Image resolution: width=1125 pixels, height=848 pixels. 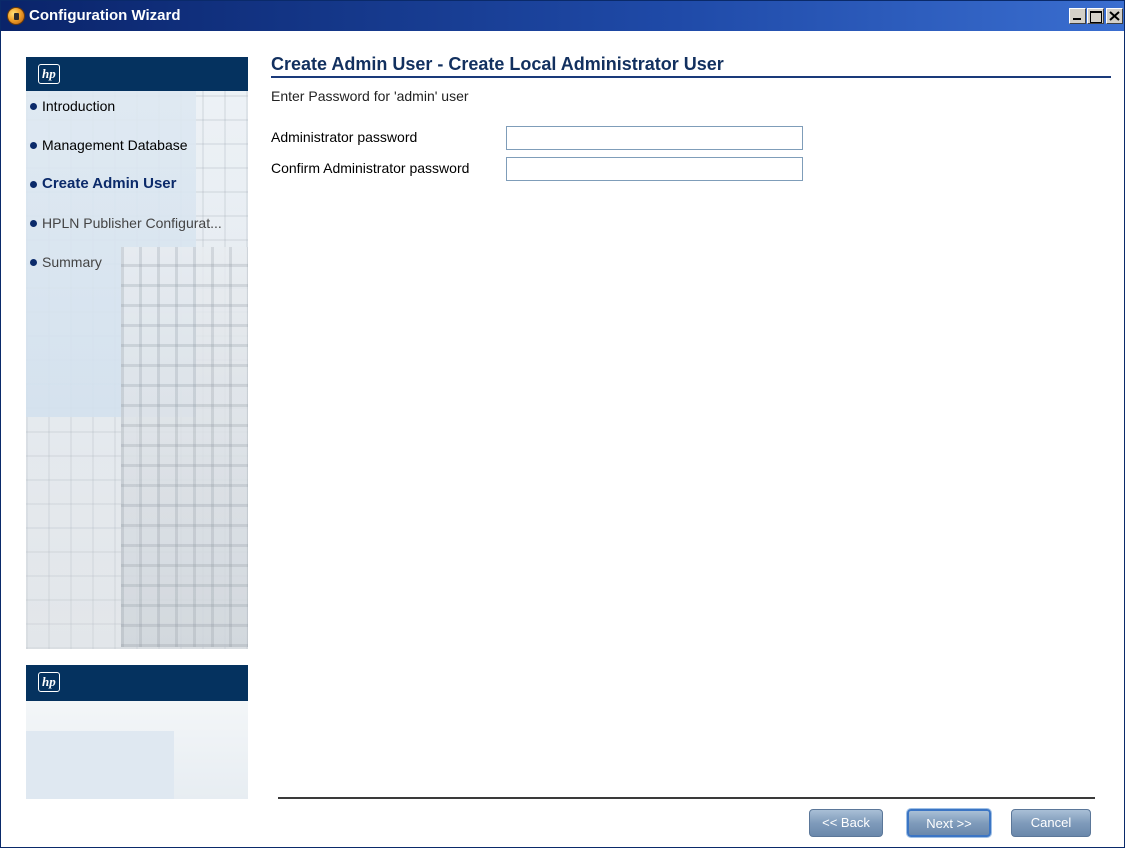 I want to click on back-button: << Back, so click(x=846, y=823).